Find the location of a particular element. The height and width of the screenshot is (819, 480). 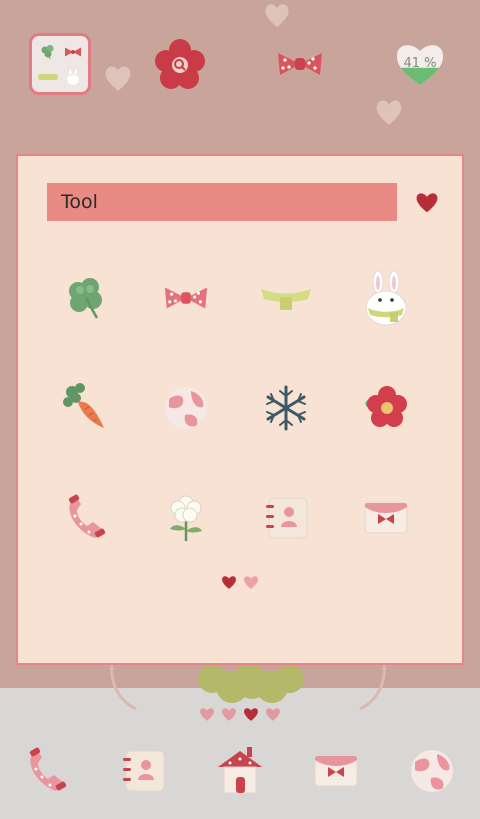

house-icon is located at coordinates (240, 770).